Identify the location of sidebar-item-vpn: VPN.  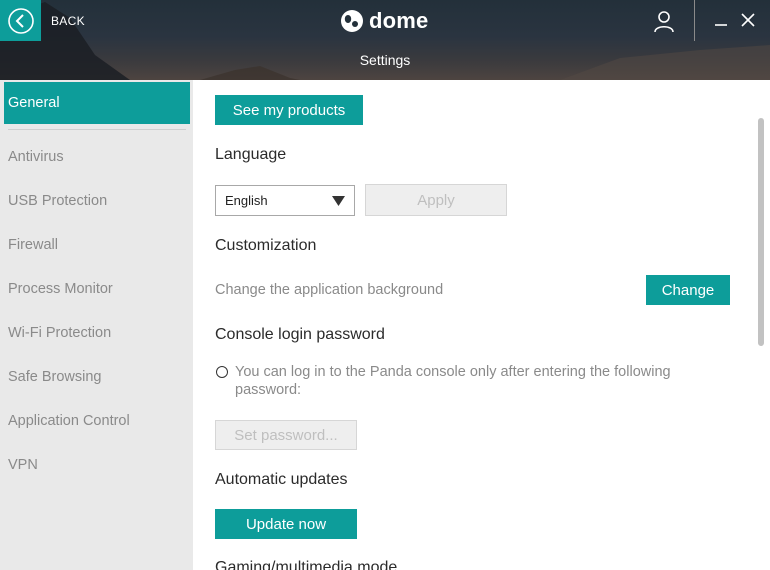
(97, 465).